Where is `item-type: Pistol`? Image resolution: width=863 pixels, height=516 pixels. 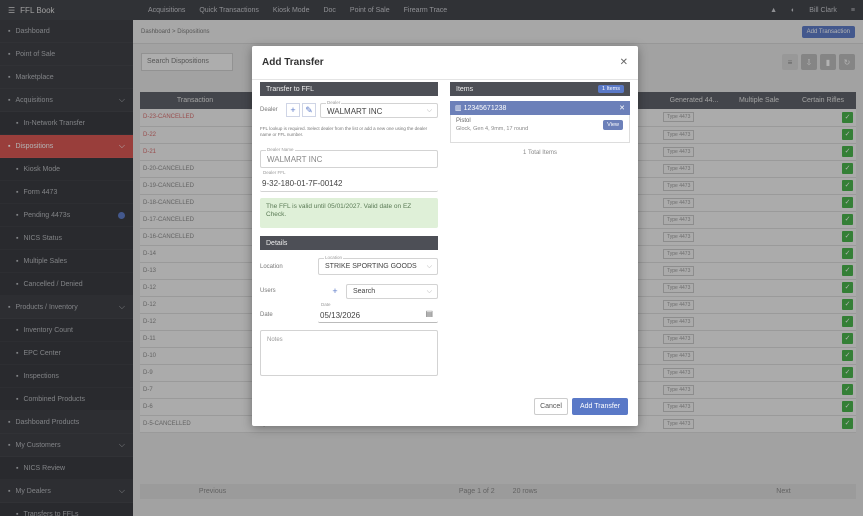 item-type: Pistol is located at coordinates (463, 121).